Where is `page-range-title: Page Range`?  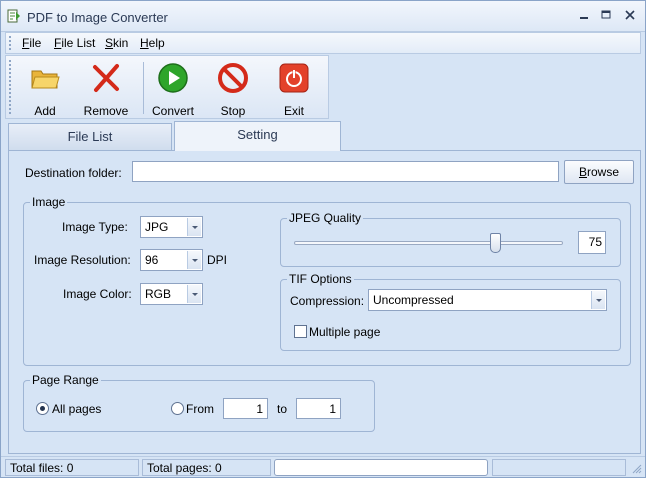 page-range-title: Page Range is located at coordinates (65, 380).